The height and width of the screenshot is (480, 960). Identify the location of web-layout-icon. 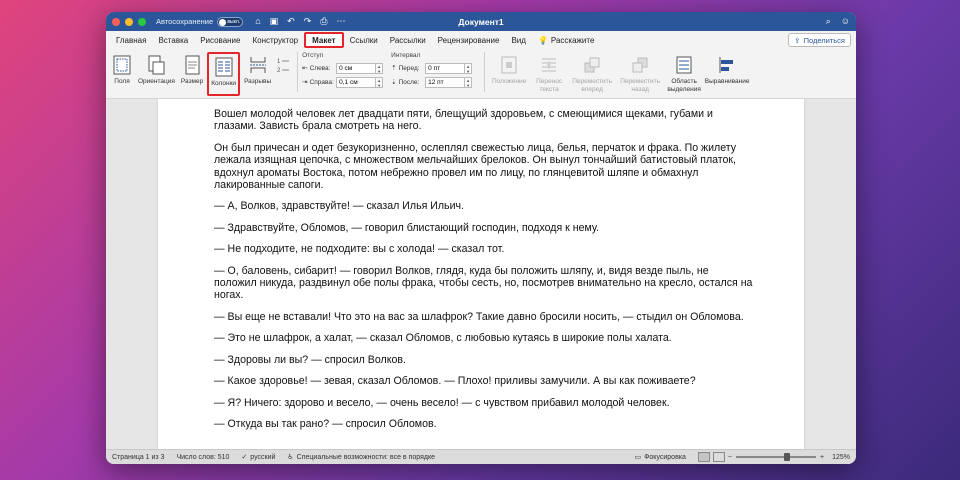
(718, 457).